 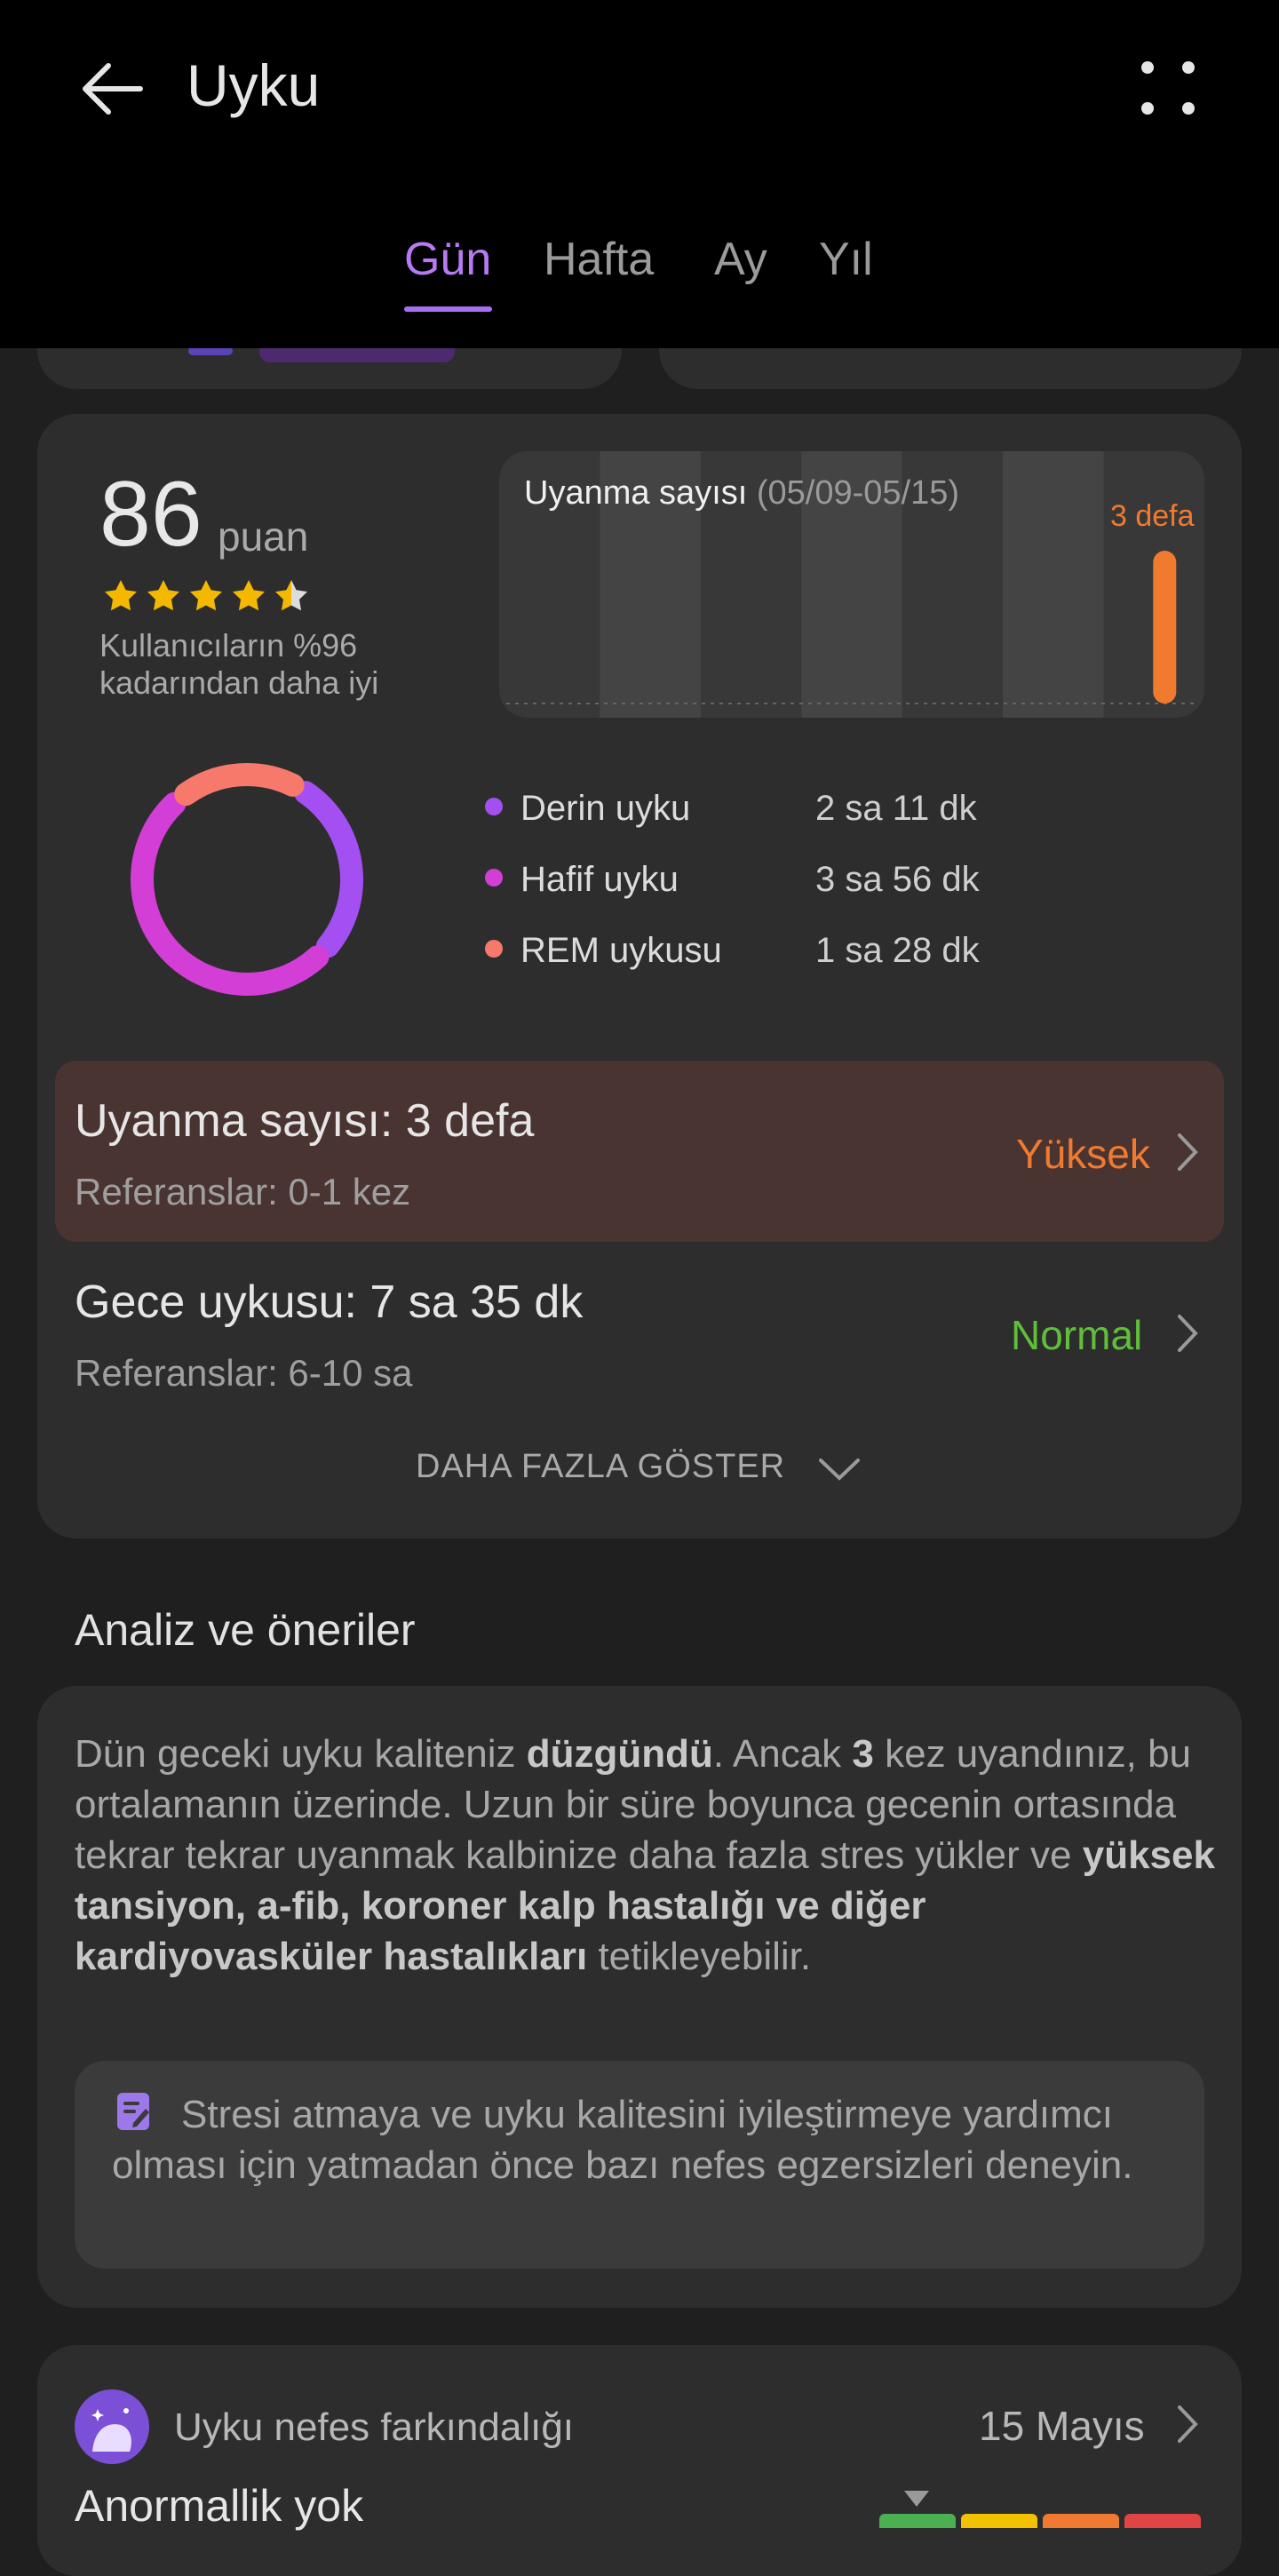 I want to click on sleep-breathing-icon, so click(x=112, y=2426).